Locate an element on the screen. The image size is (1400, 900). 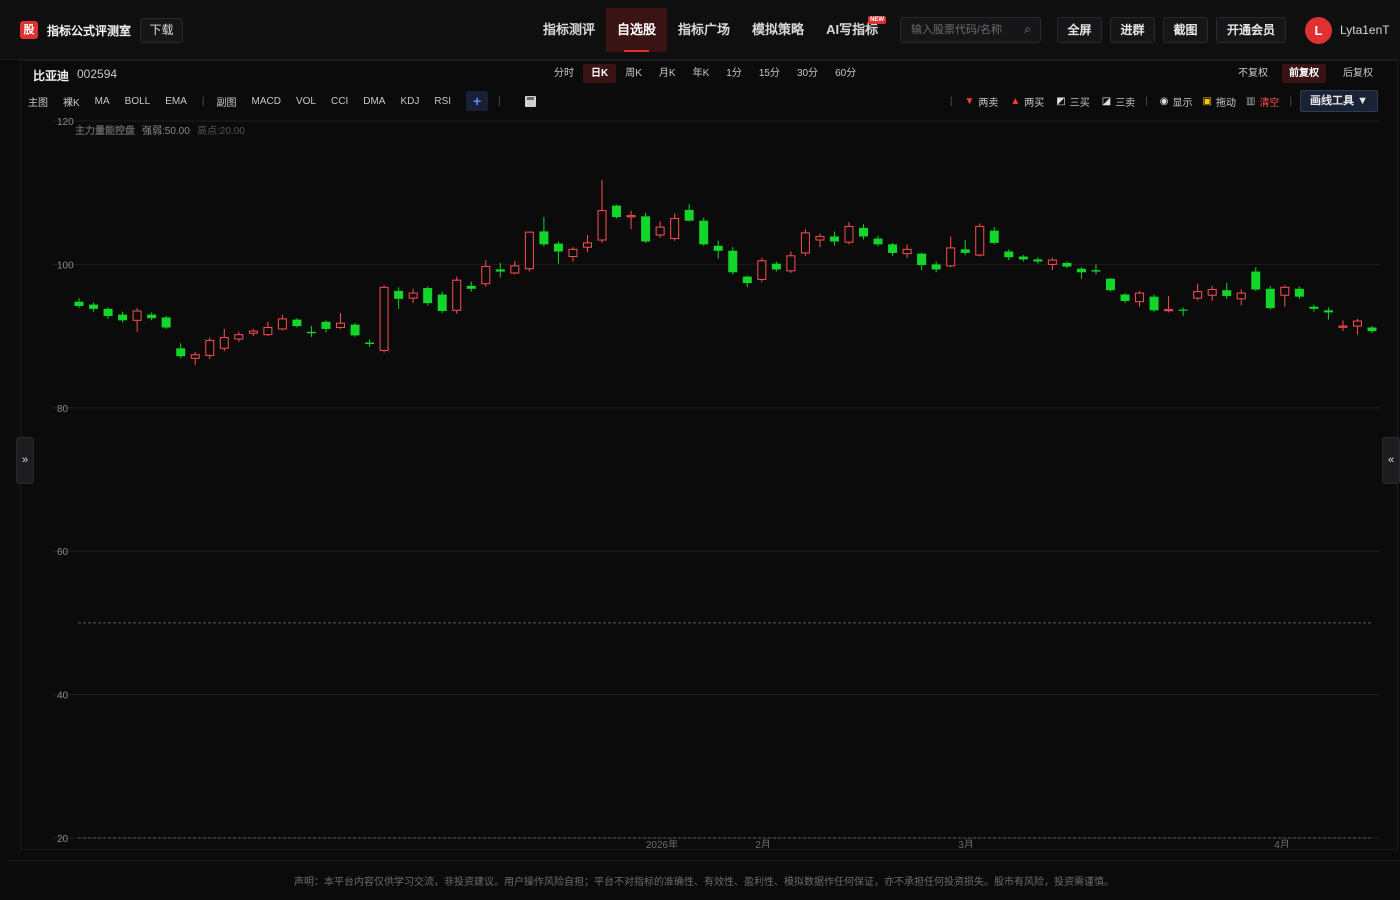
indicator-boll: BOLL is located at coordinates (138, 101).